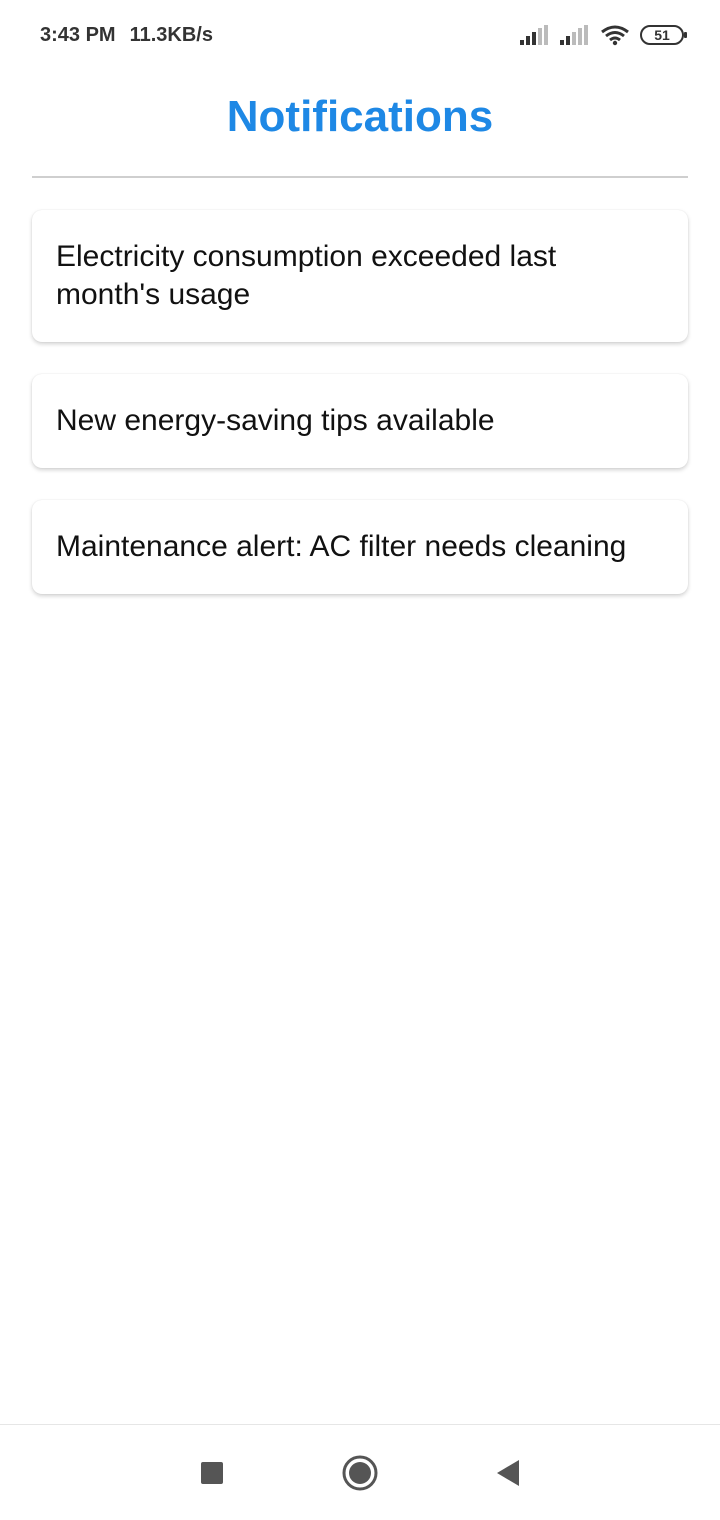 The height and width of the screenshot is (1520, 720). Describe the element at coordinates (360, 116) in the screenshot. I see `page-title: Notifications` at that location.